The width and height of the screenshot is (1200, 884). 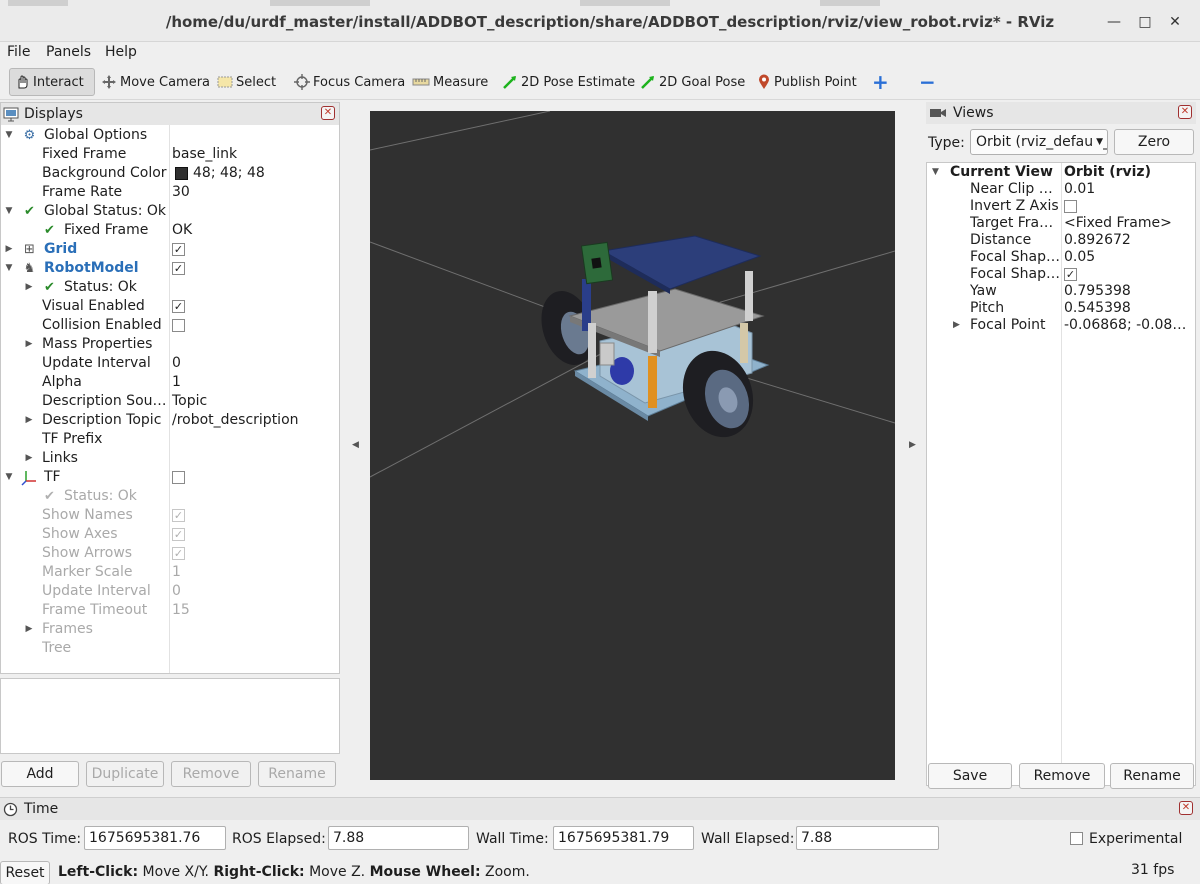 I want to click on view-prop-row: Focal Shap… 0.05, so click(x=1061, y=257).